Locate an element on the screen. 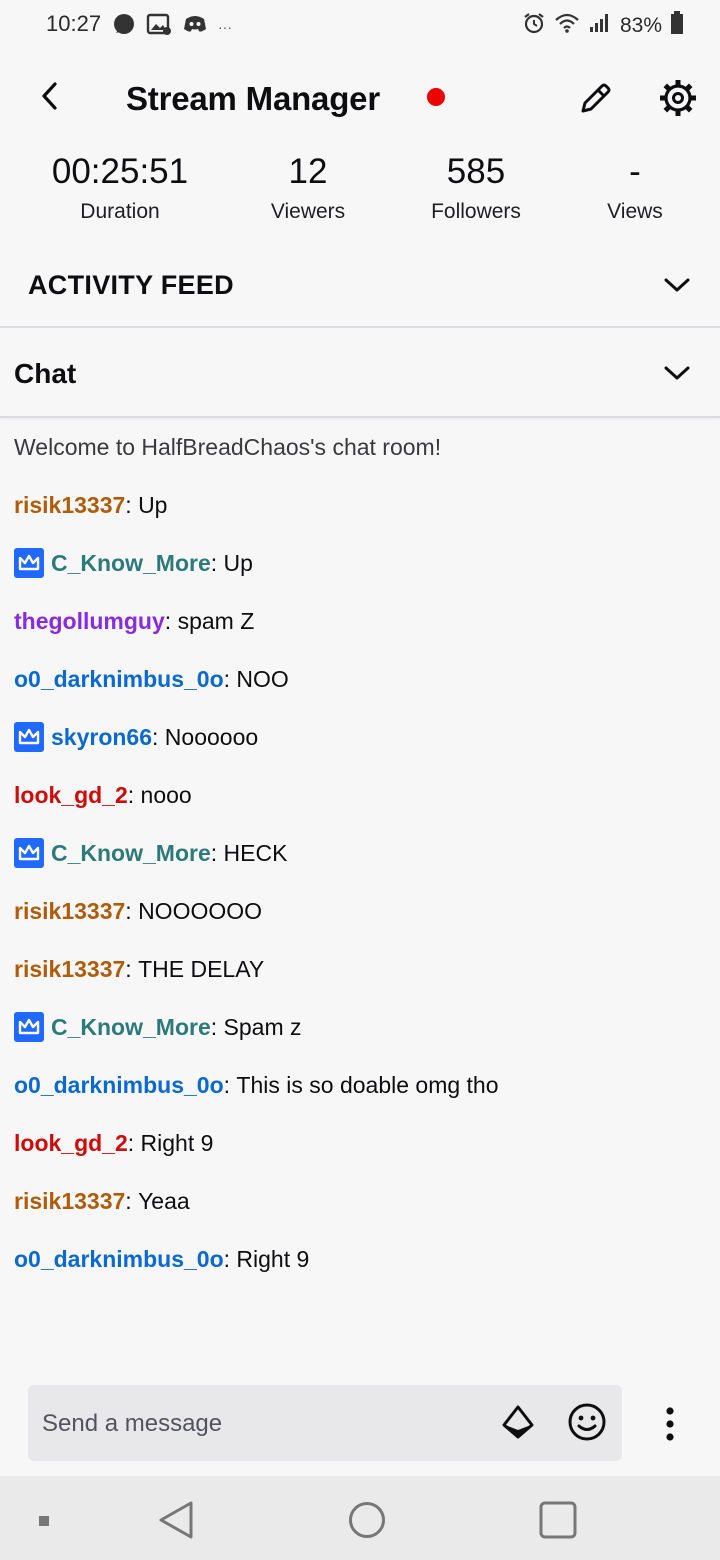 The width and height of the screenshot is (720, 1560). chat-message: o0_darknimbus_0o: Right 9 is located at coordinates (359, 1271).